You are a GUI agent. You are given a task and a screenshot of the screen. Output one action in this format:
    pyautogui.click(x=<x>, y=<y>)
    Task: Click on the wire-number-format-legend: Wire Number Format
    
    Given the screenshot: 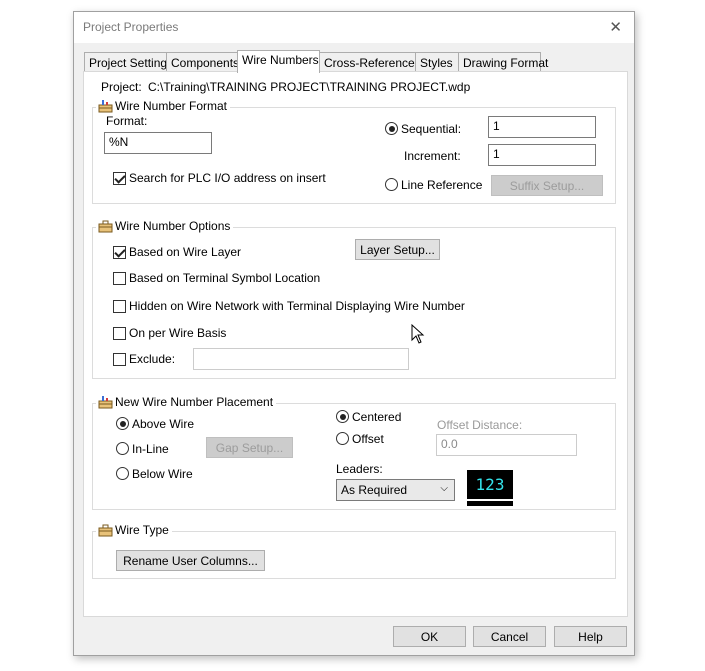 What is the action you would take?
    pyautogui.click(x=163, y=106)
    